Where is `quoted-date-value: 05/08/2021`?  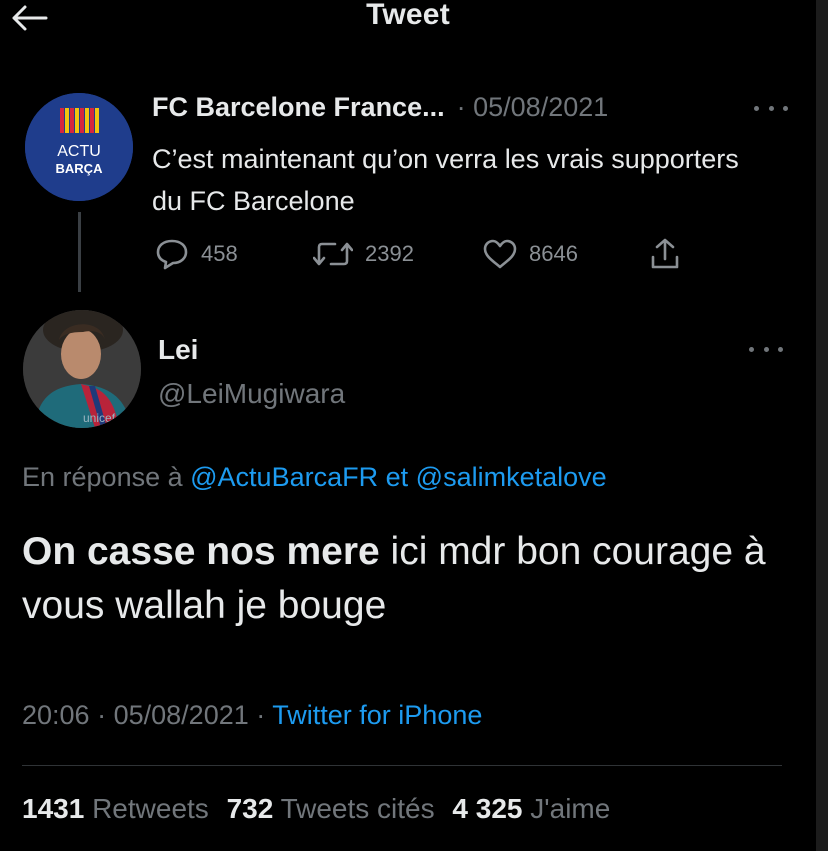
quoted-date-value: 05/08/2021 is located at coordinates (541, 107).